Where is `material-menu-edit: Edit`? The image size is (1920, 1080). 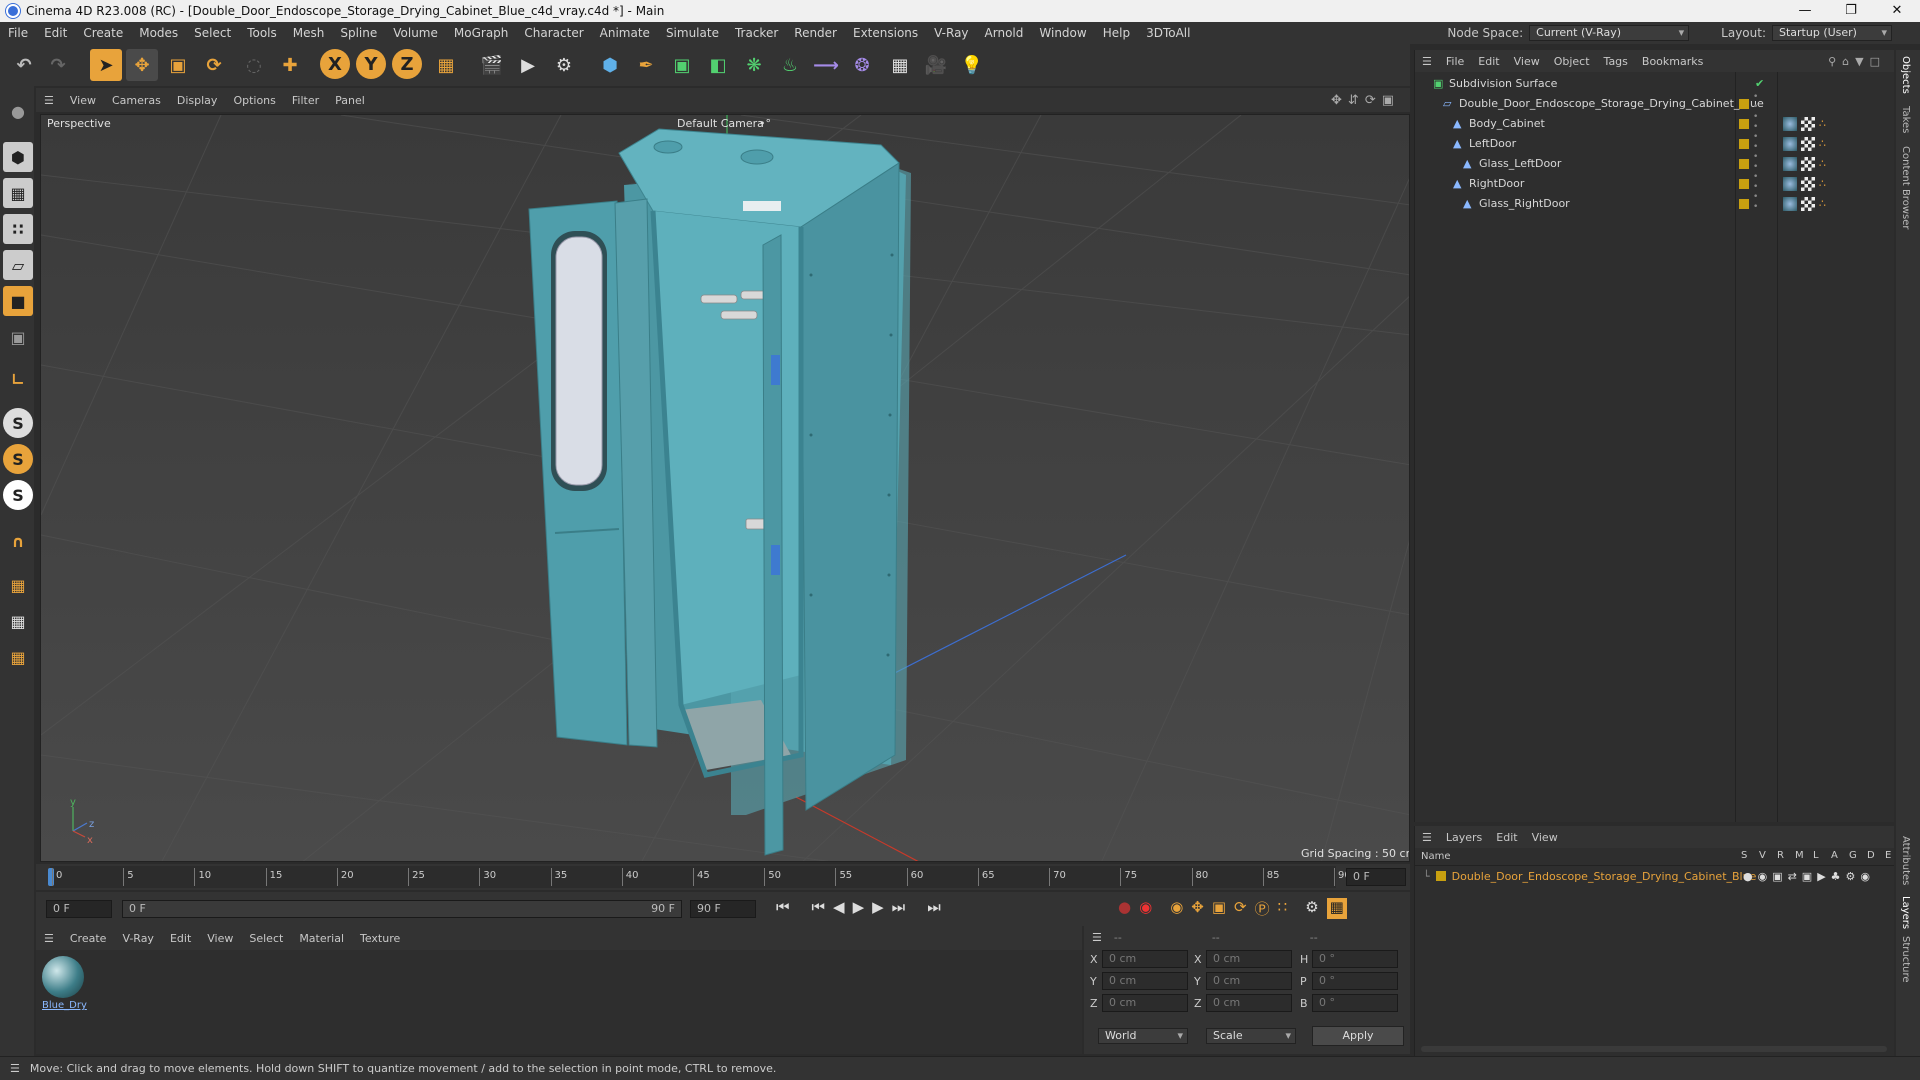
material-menu-edit: Edit is located at coordinates (180, 938).